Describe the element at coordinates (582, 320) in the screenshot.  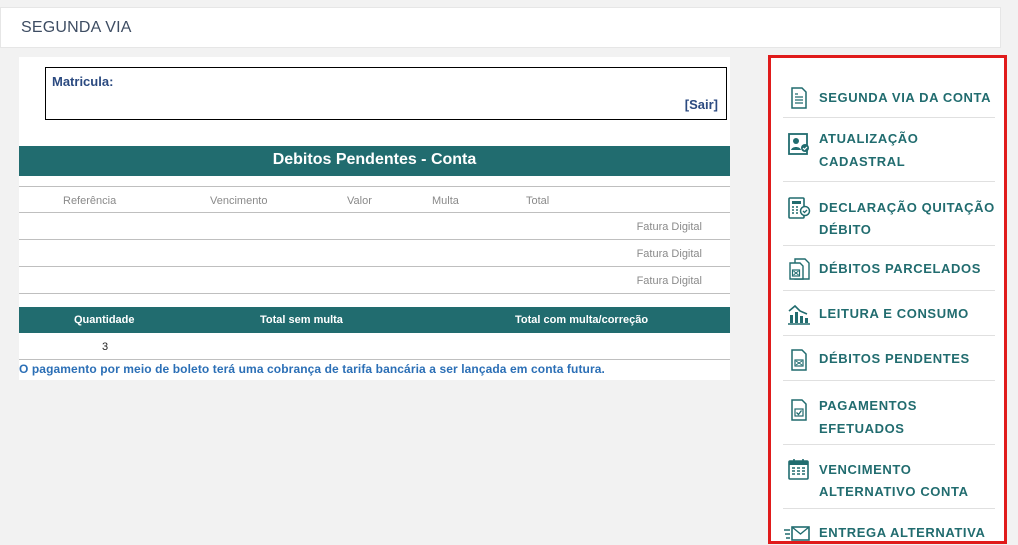
I see `summary-header-total-com-multa: Total com multa/correção` at that location.